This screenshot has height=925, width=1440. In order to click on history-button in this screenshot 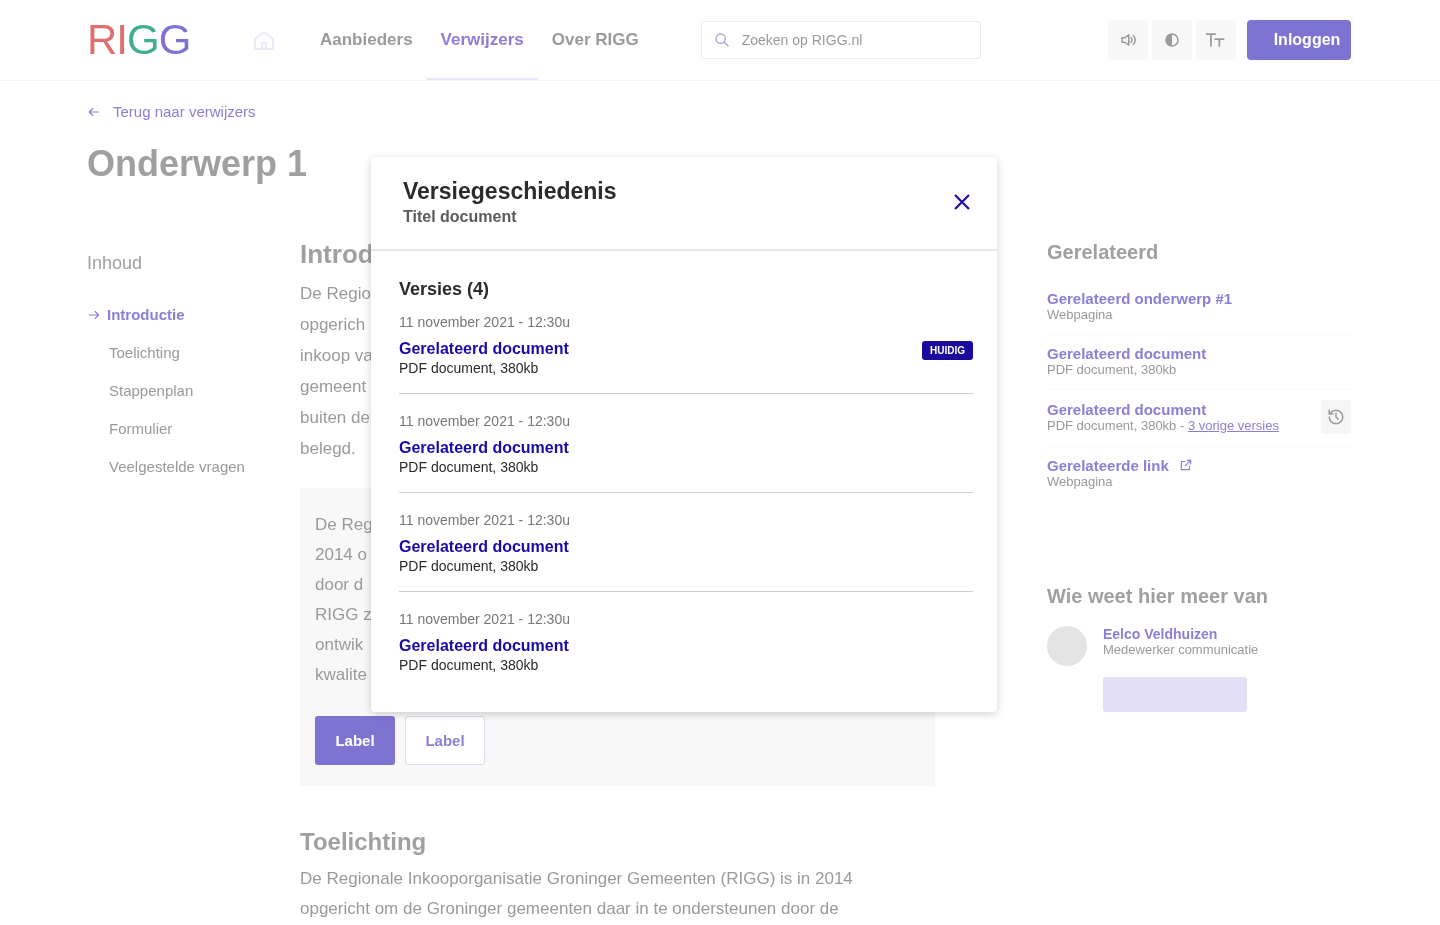, I will do `click(1336, 416)`.